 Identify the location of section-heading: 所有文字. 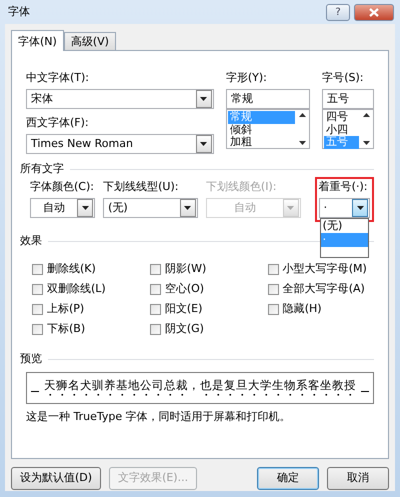
(42, 169).